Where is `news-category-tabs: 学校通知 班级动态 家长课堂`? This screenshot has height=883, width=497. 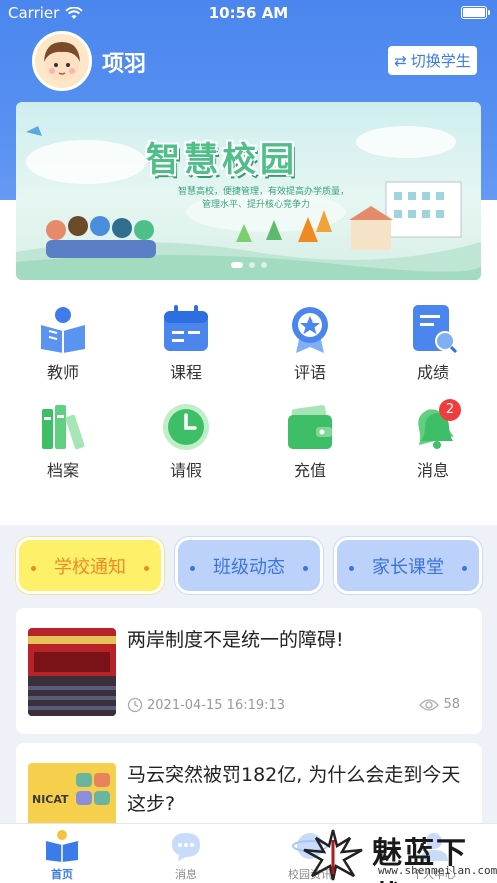
news-category-tabs: 学校通知 班级动态 家长课堂 is located at coordinates (249, 565).